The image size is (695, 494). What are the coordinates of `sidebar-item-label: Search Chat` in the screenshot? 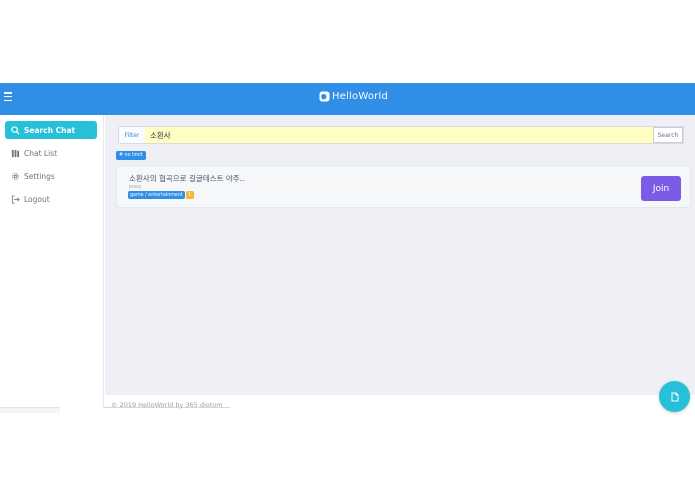 It's located at (50, 130).